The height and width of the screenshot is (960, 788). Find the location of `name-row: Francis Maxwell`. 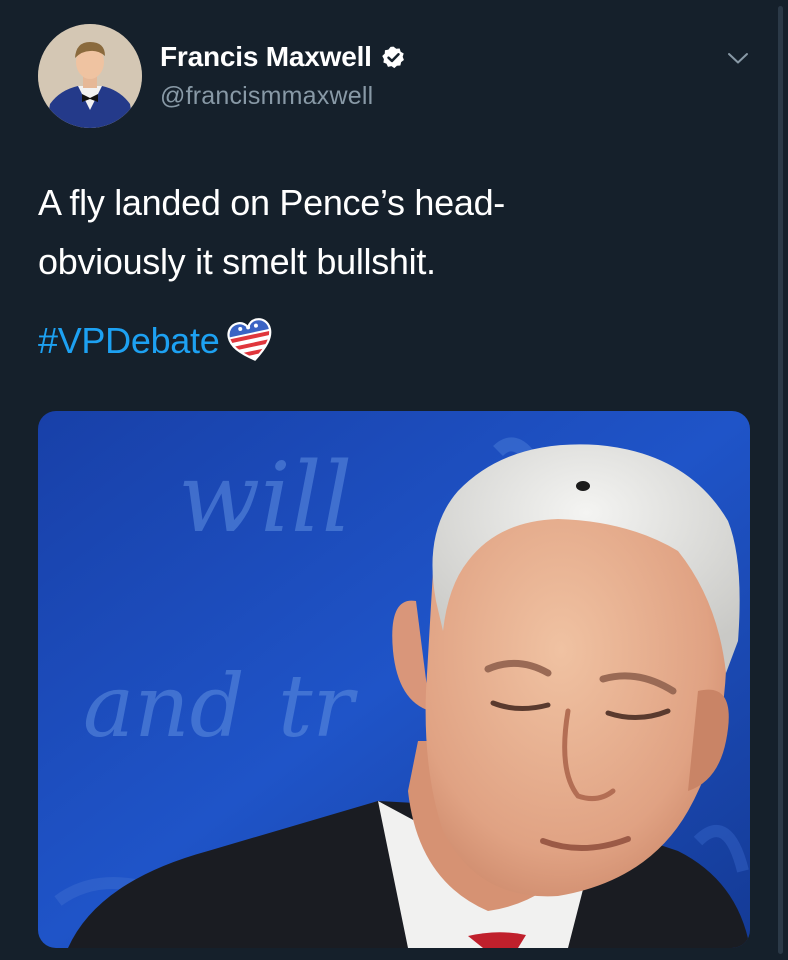

name-row: Francis Maxwell is located at coordinates (283, 57).